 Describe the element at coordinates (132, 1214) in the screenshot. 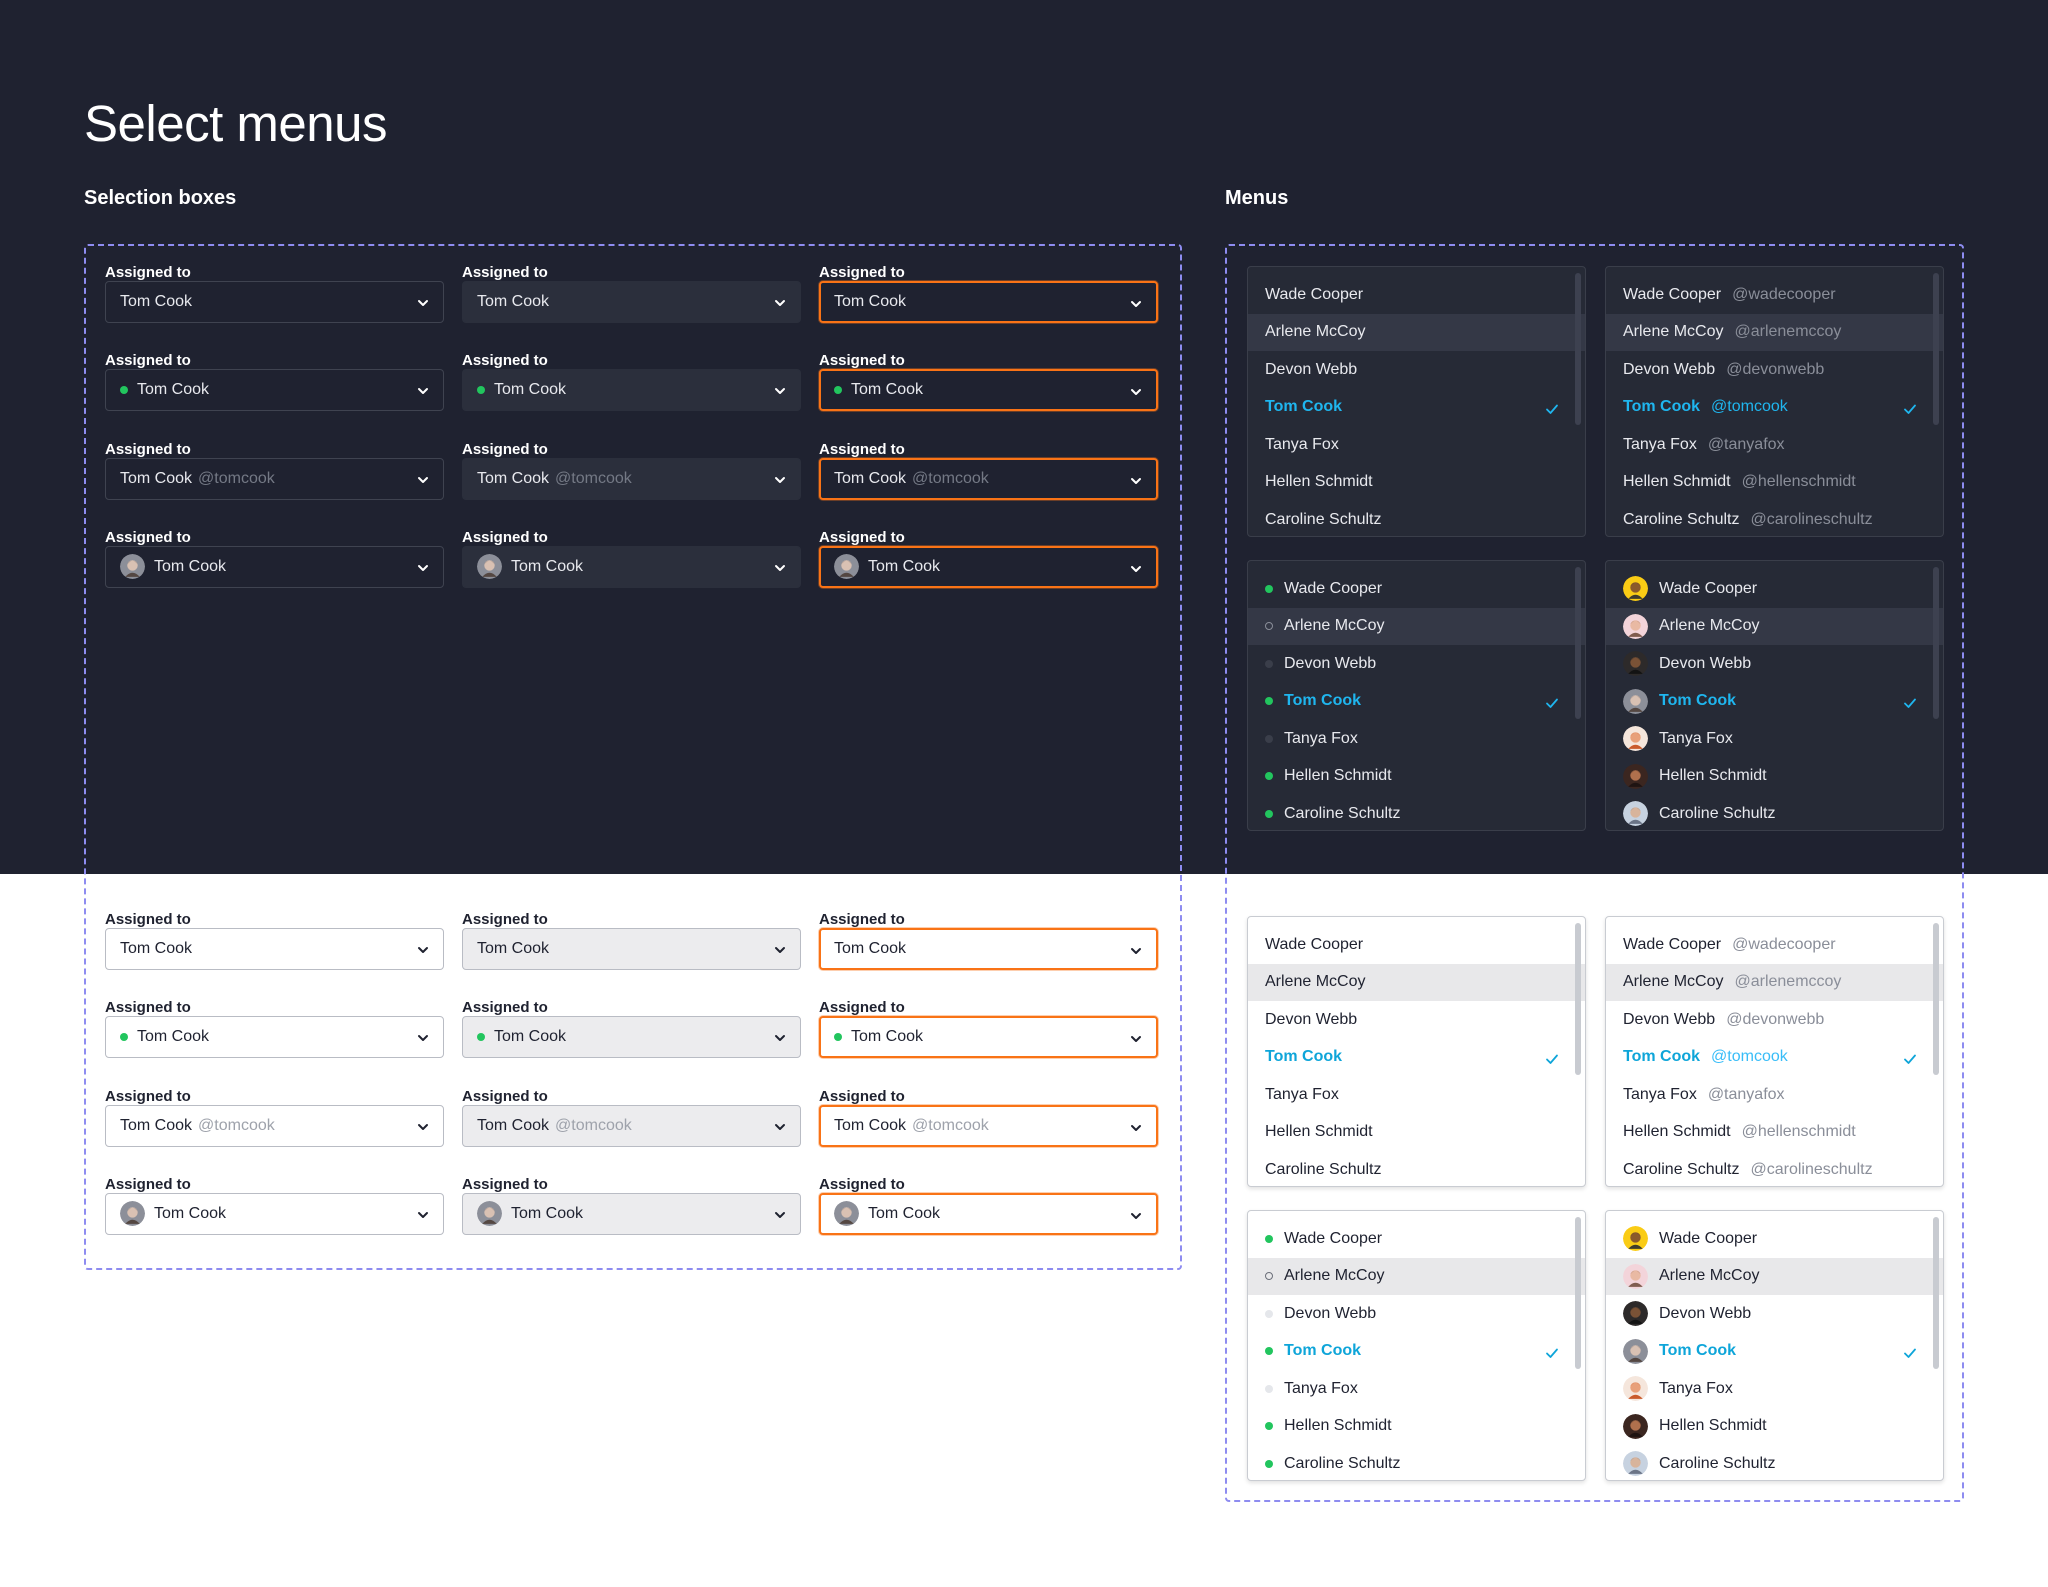

I see `avatar-icon` at that location.